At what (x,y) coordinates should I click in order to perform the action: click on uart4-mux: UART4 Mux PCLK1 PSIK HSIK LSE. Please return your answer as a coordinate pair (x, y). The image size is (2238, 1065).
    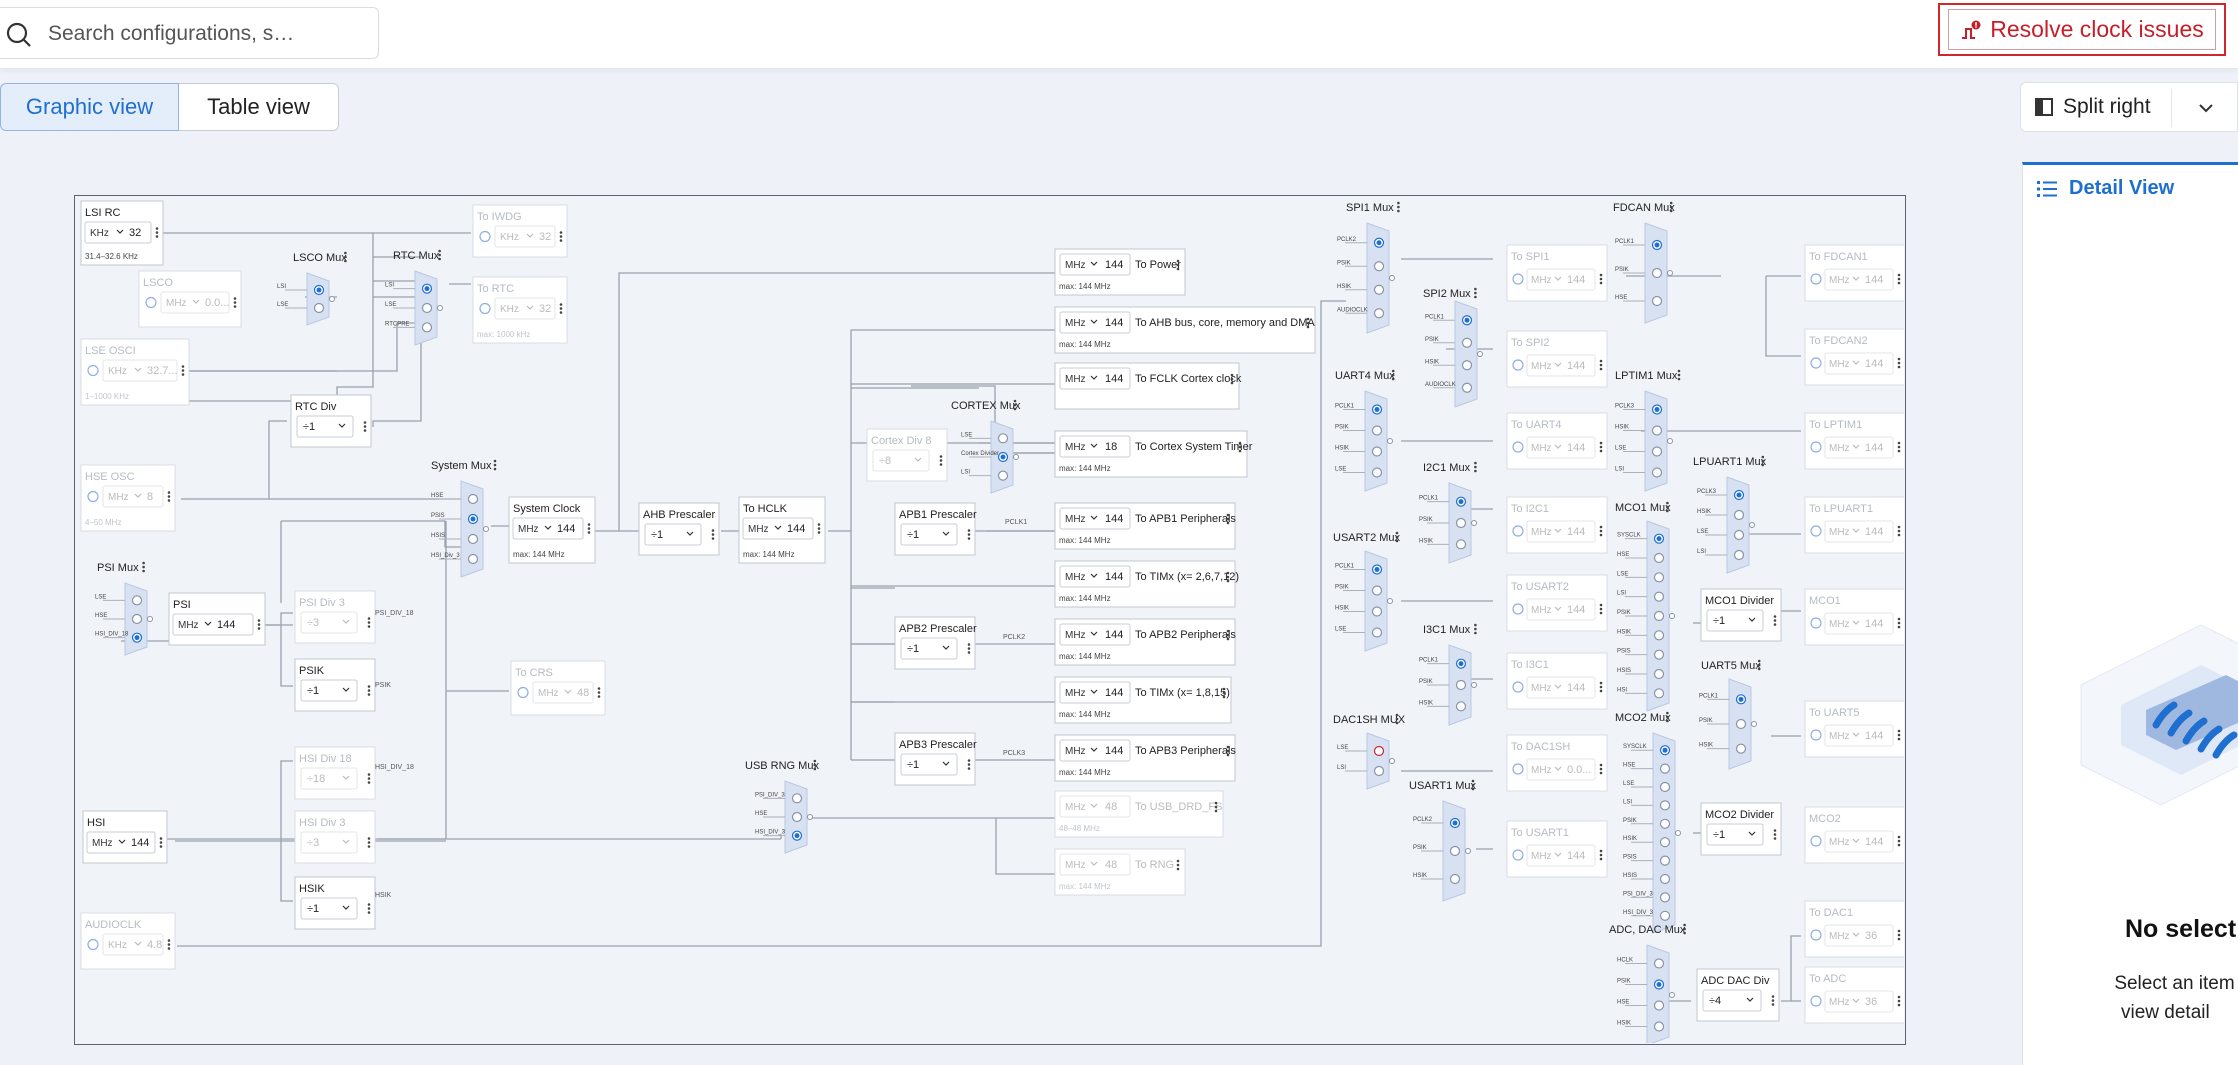
    Looking at the image, I should click on (1365, 430).